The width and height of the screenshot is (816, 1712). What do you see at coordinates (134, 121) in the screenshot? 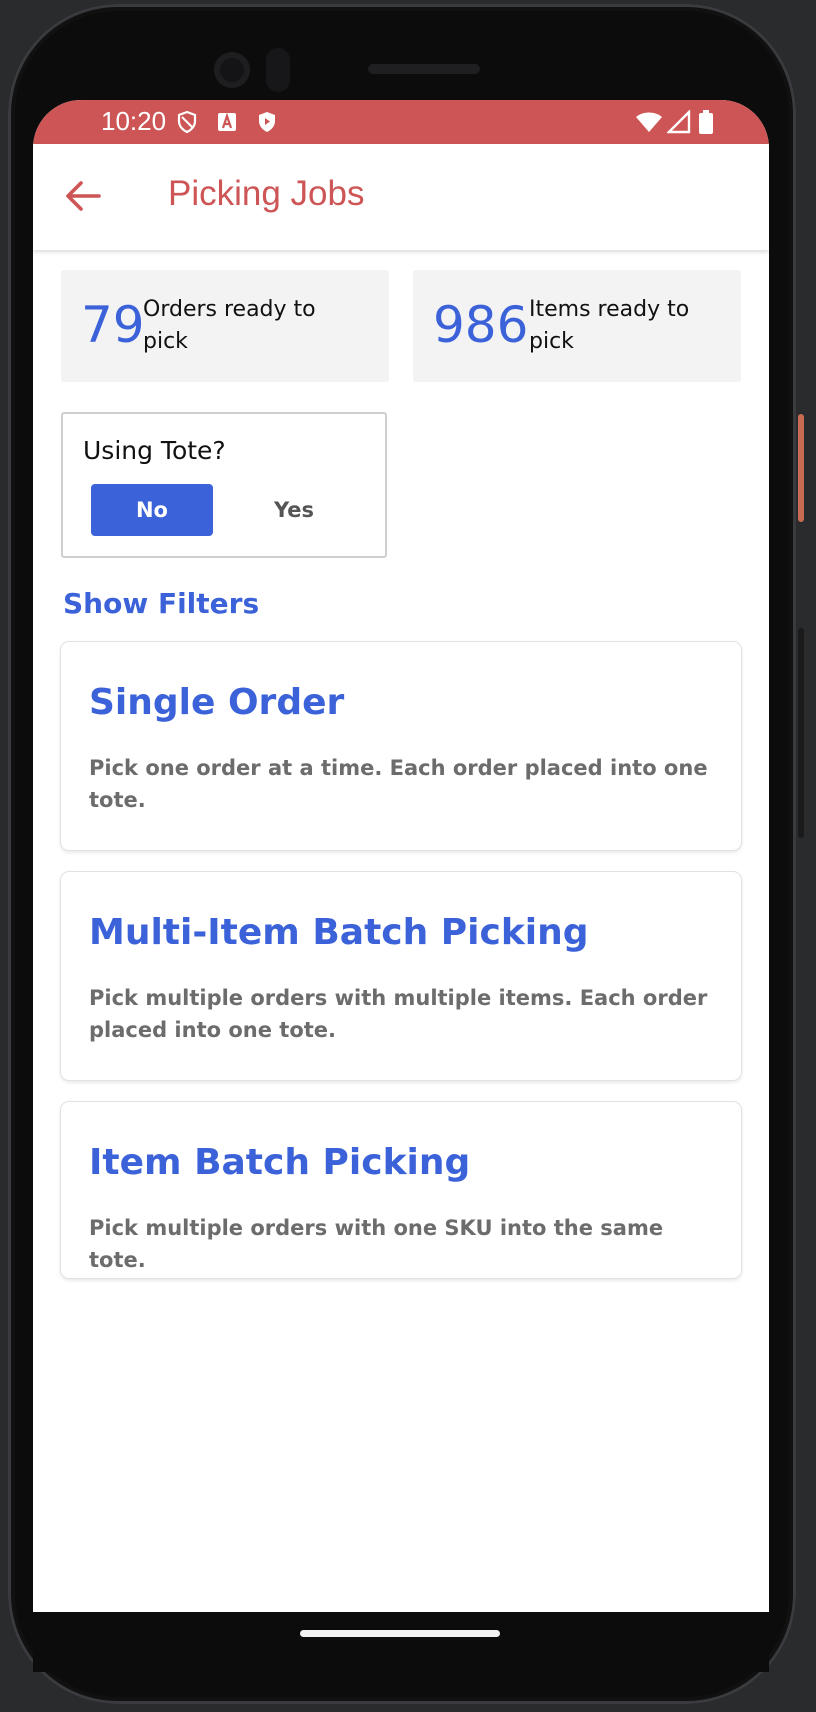
I see `status-time: 10:20` at bounding box center [134, 121].